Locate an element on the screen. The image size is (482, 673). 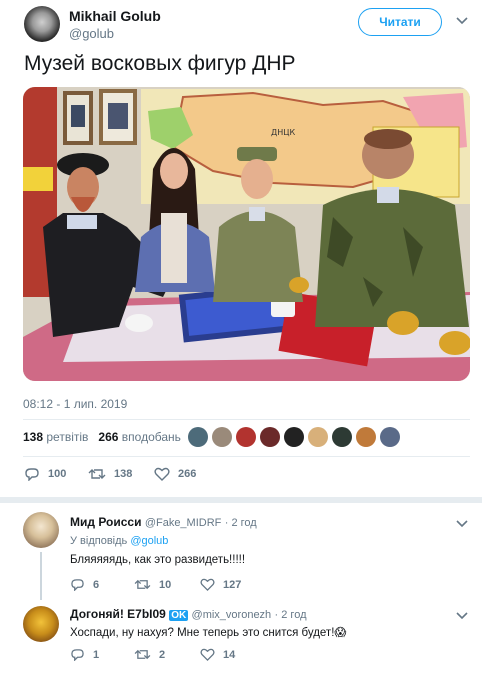
author-handle: @golub is located at coordinates (91, 33).